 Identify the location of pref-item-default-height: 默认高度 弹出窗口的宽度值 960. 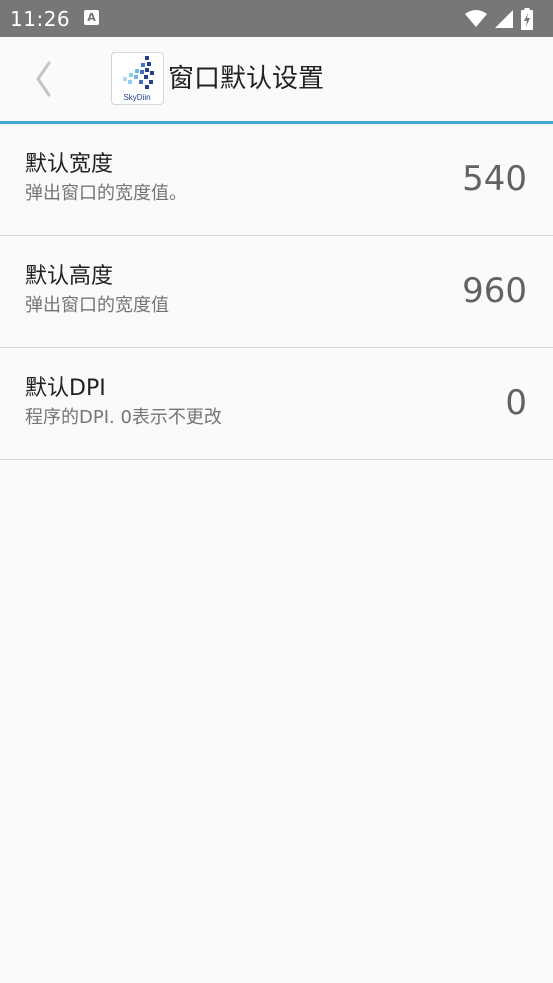
(276, 292).